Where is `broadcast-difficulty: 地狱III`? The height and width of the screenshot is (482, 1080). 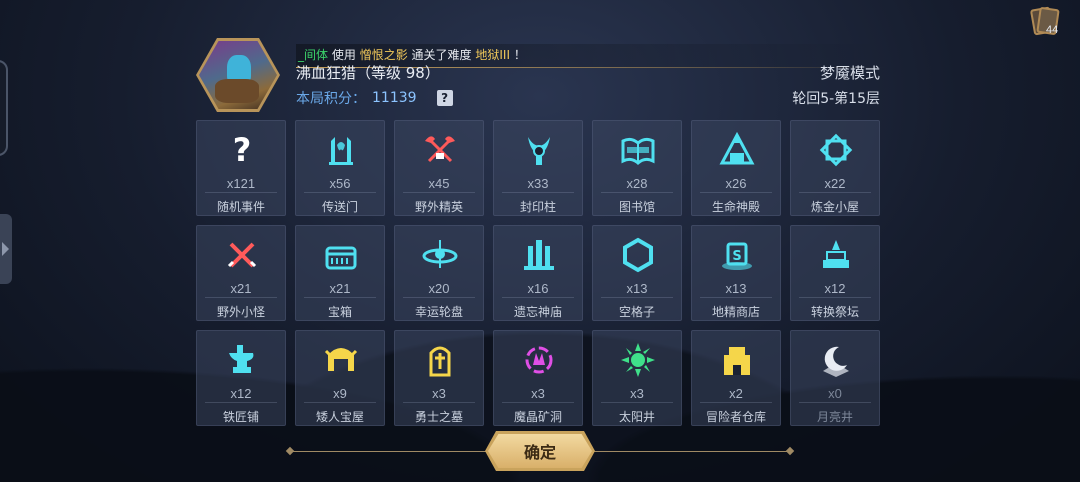
broadcast-difficulty: 地狱III is located at coordinates (492, 55).